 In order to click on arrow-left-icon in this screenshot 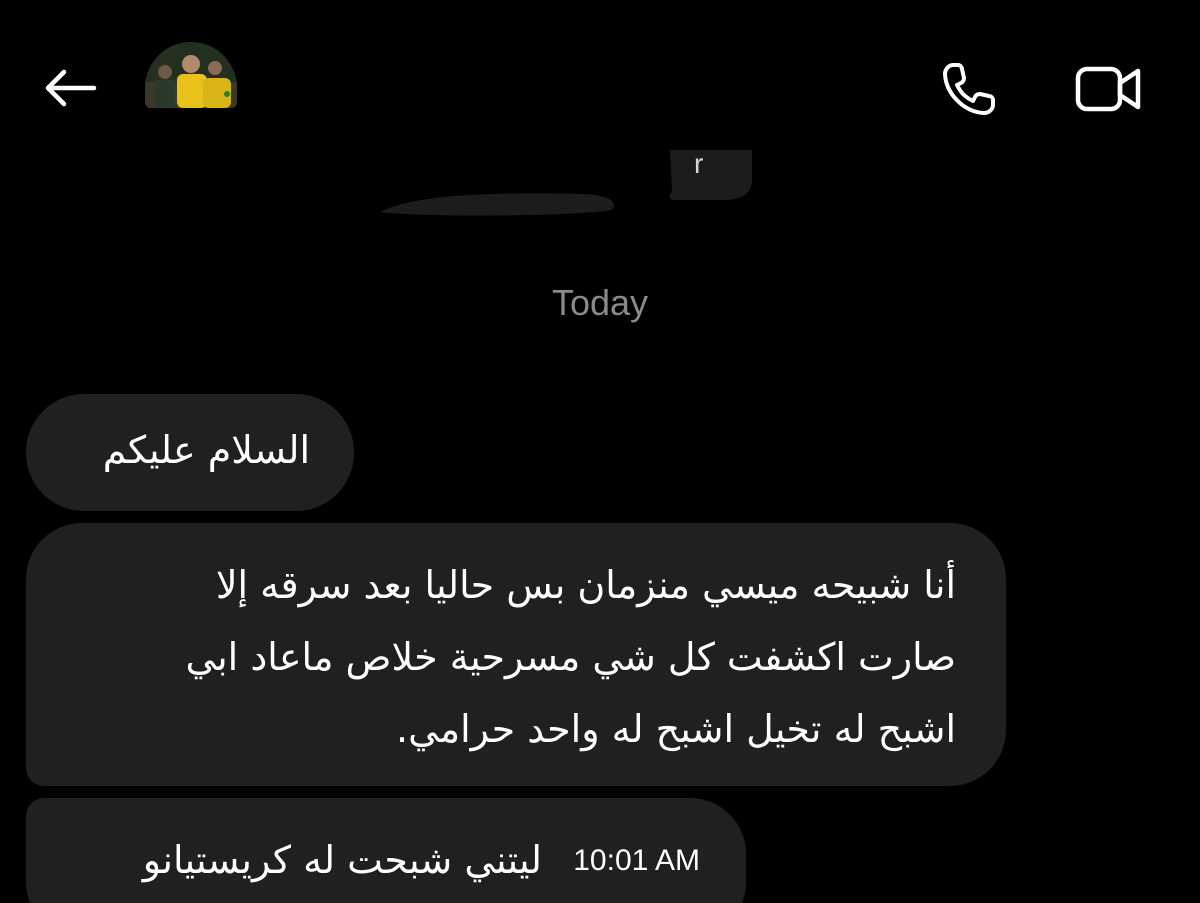, I will do `click(71, 88)`.